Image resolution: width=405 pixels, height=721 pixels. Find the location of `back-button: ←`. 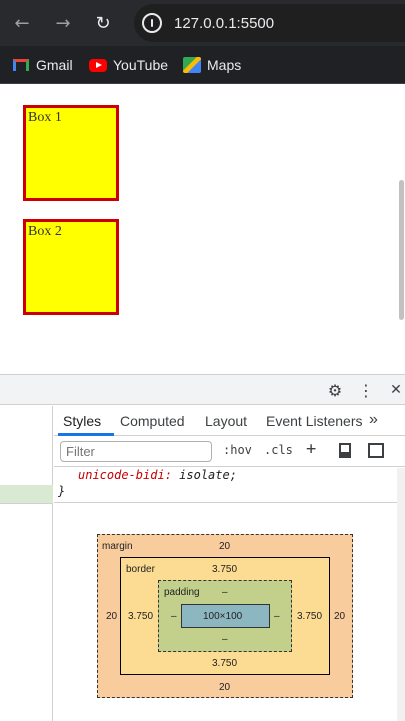

back-button: ← is located at coordinates (22, 23).